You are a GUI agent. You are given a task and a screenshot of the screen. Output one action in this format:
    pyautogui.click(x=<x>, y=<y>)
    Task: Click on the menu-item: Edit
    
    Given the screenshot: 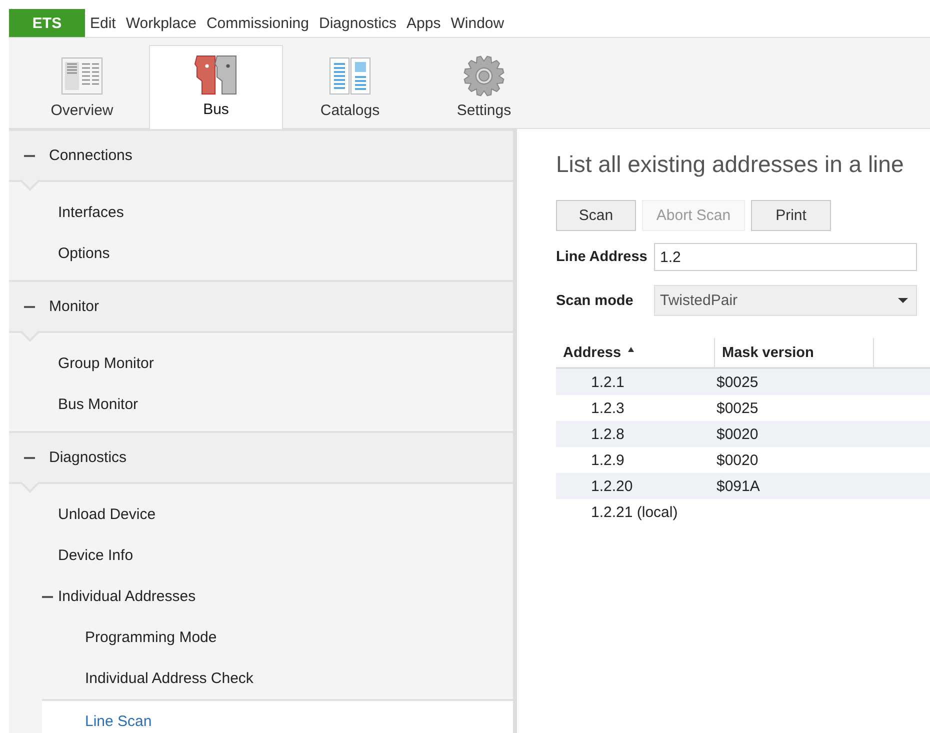 What is the action you would take?
    pyautogui.click(x=103, y=23)
    